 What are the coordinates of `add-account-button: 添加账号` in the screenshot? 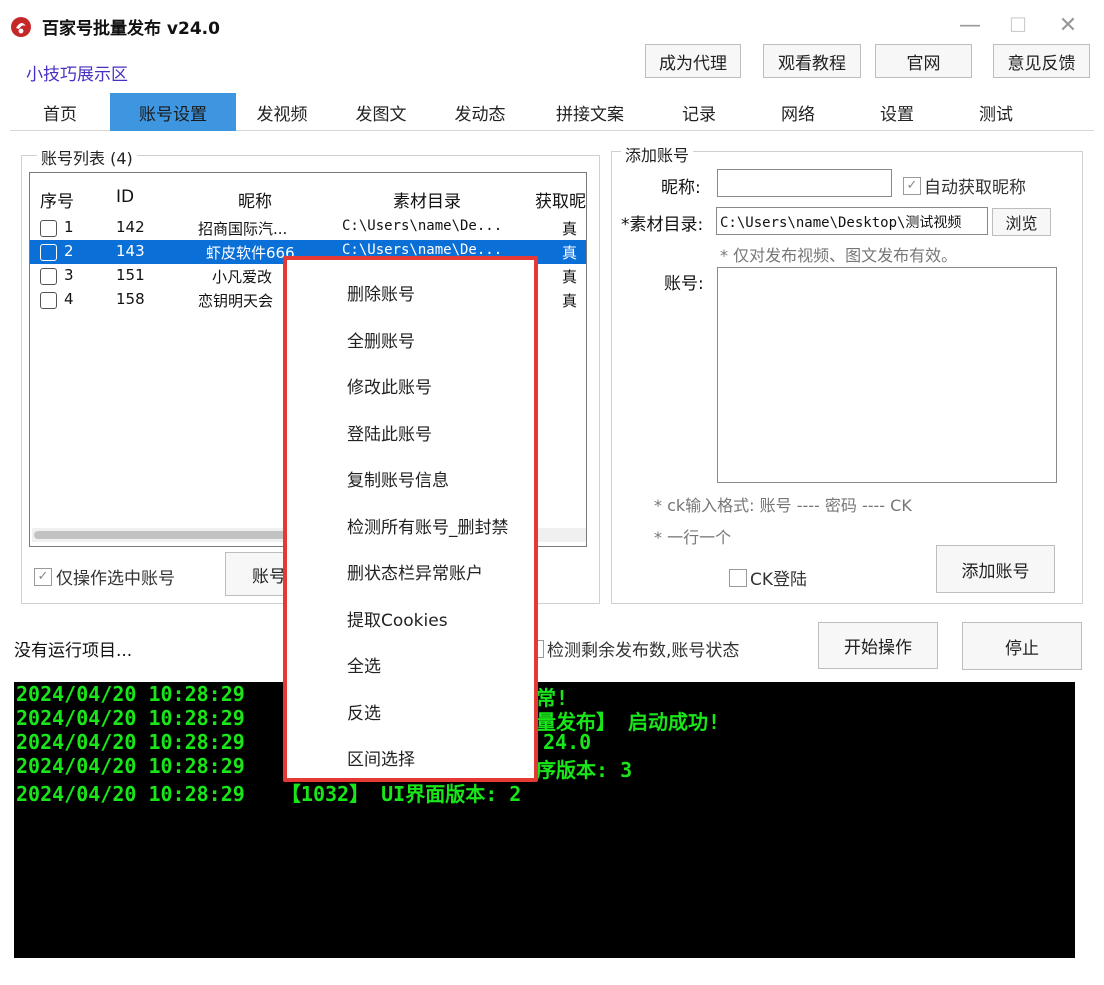 It's located at (995, 569).